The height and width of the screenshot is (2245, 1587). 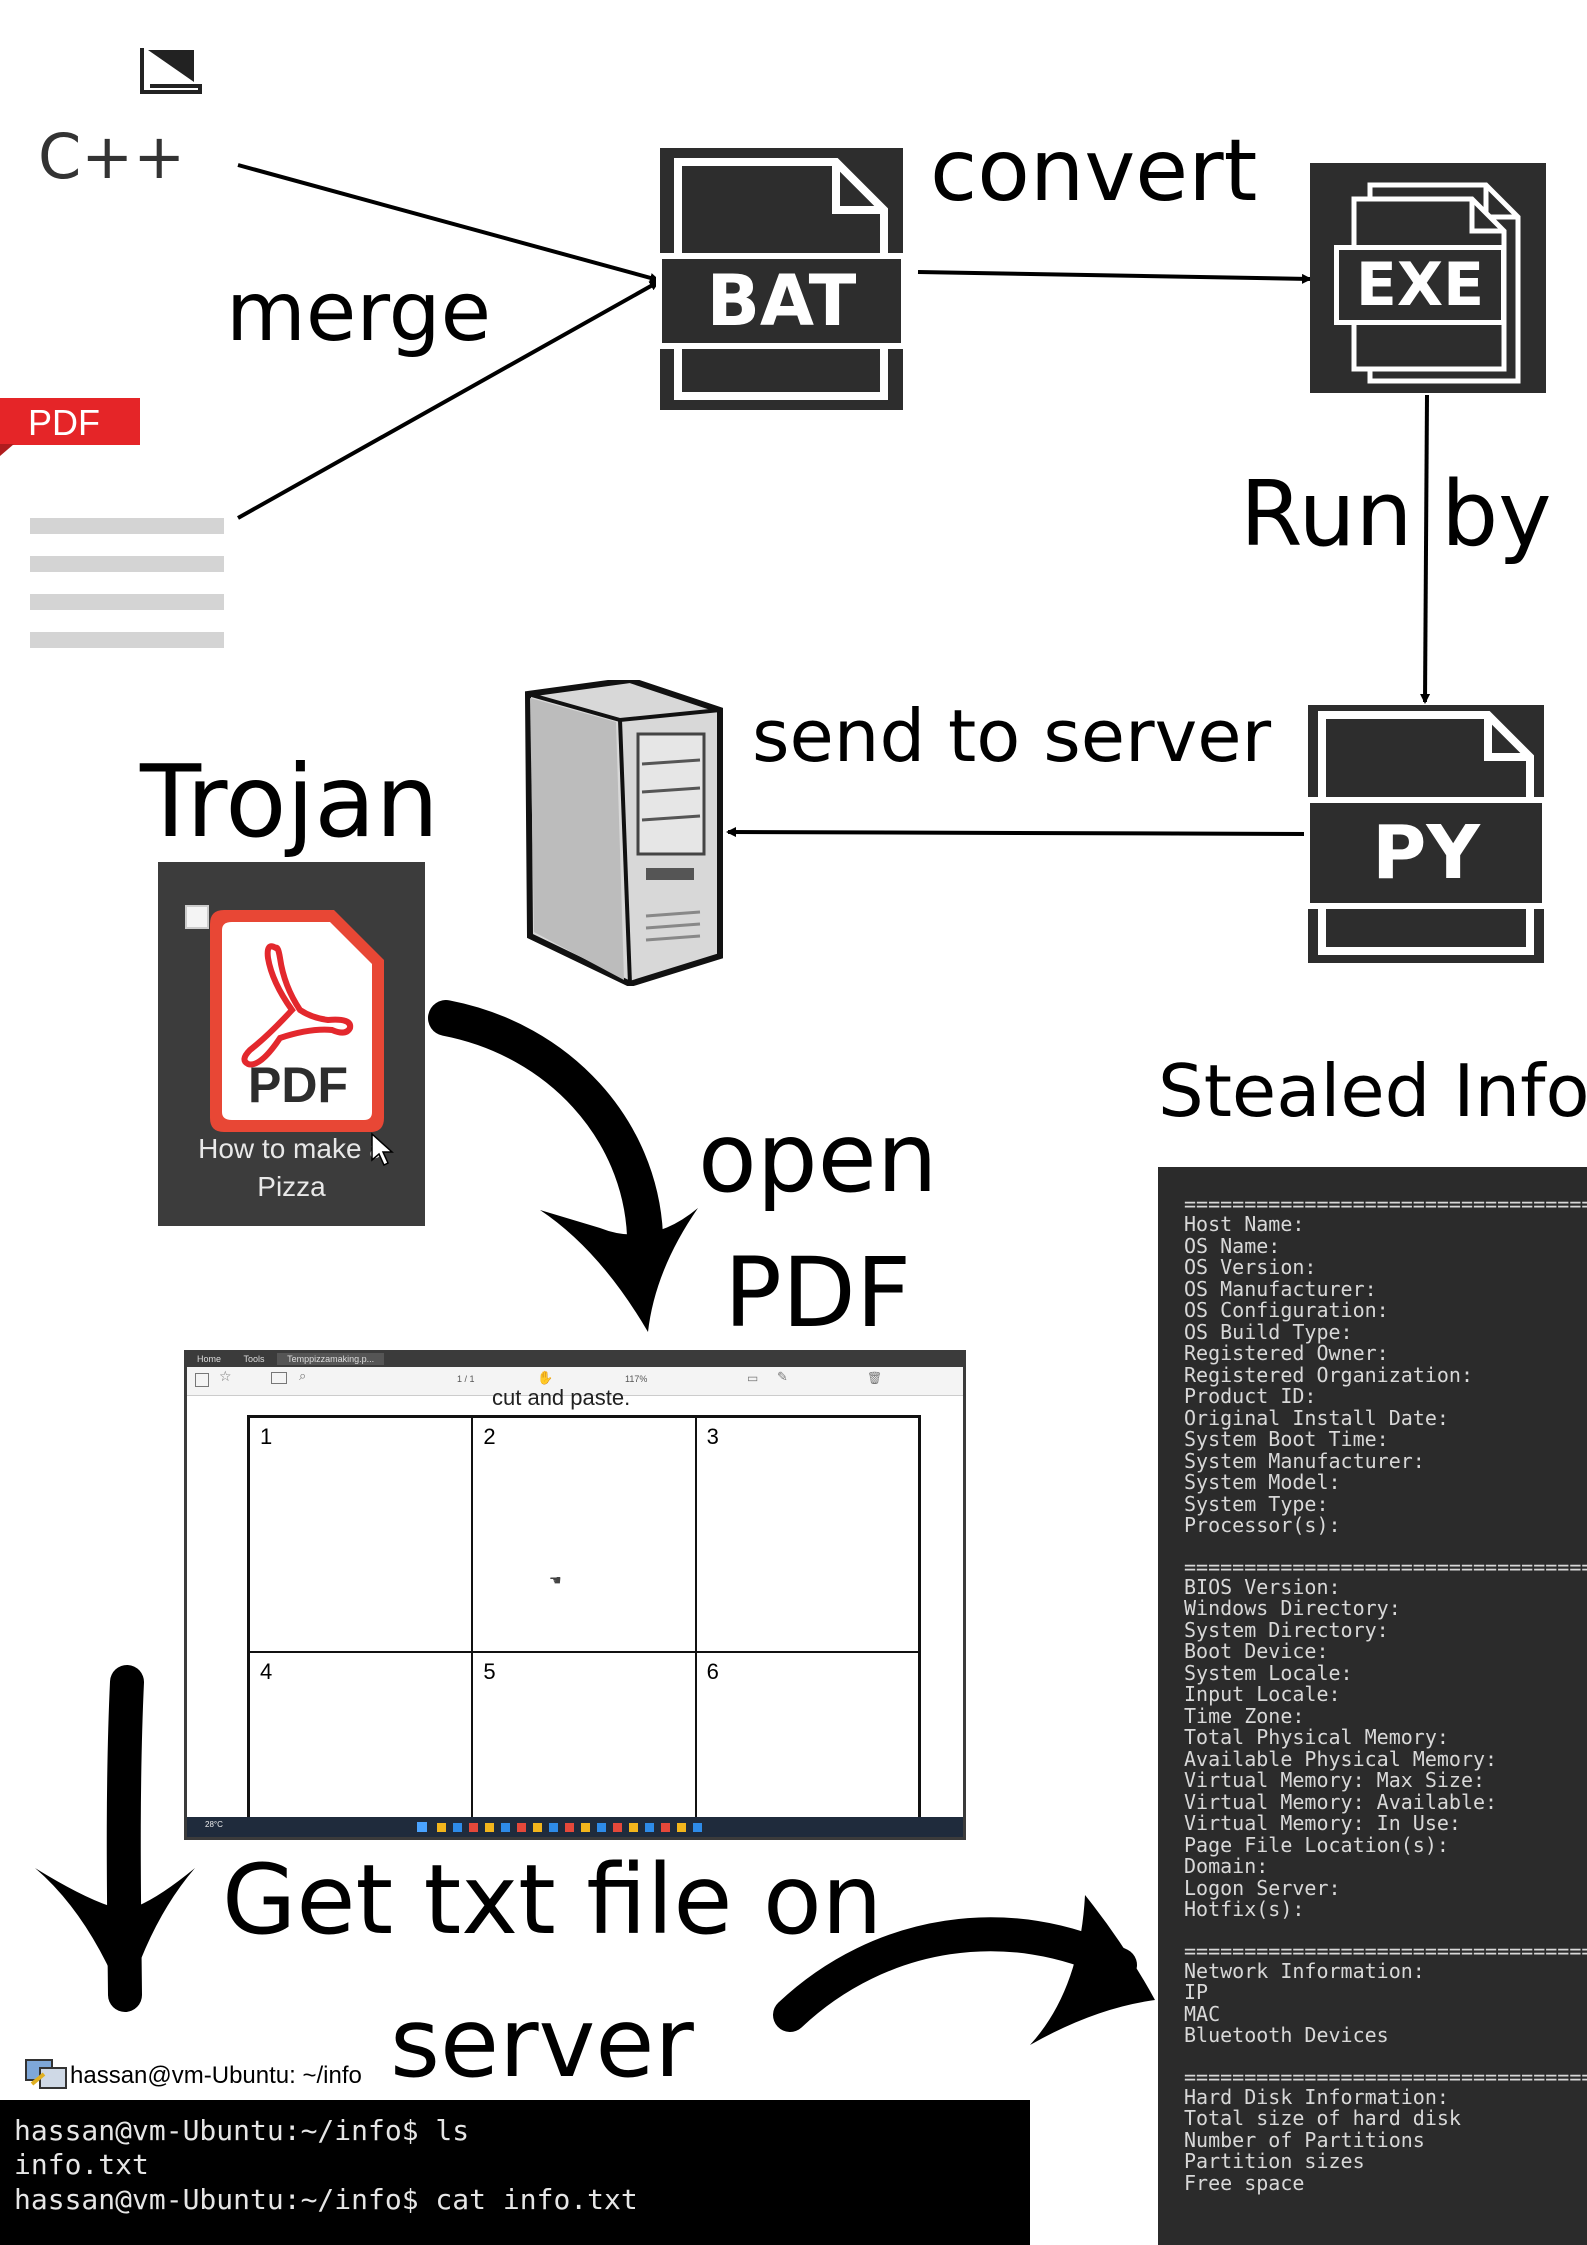 I want to click on info-line: OS Manufacturer:, so click(x=1280, y=1288).